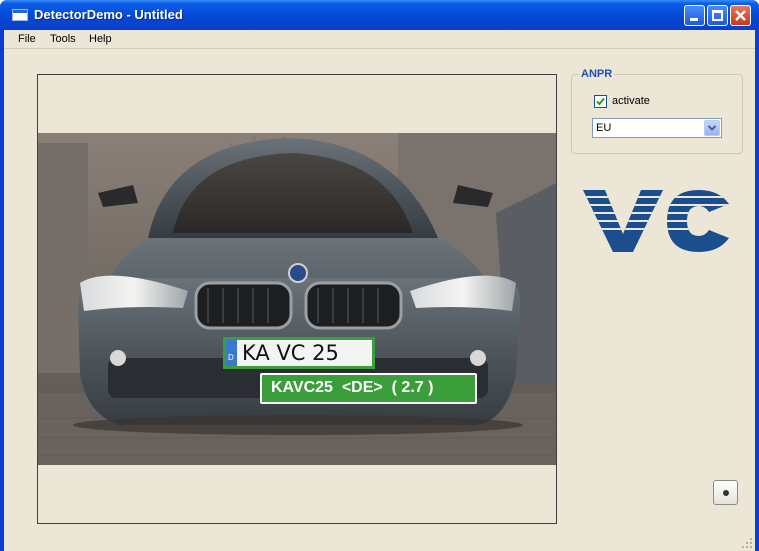 This screenshot has width=759, height=551. I want to click on anpr-group-label: ANPR, so click(597, 74).